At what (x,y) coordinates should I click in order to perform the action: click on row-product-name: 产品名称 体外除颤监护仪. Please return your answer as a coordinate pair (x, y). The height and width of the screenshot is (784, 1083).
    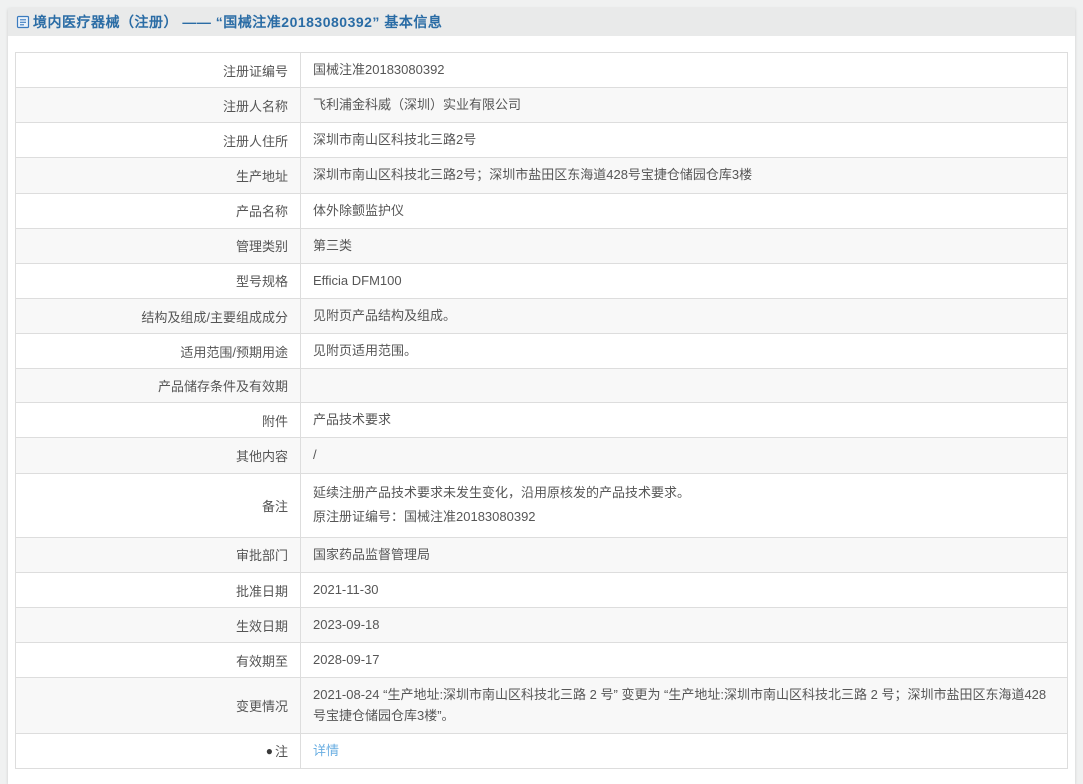
    Looking at the image, I should click on (541, 210).